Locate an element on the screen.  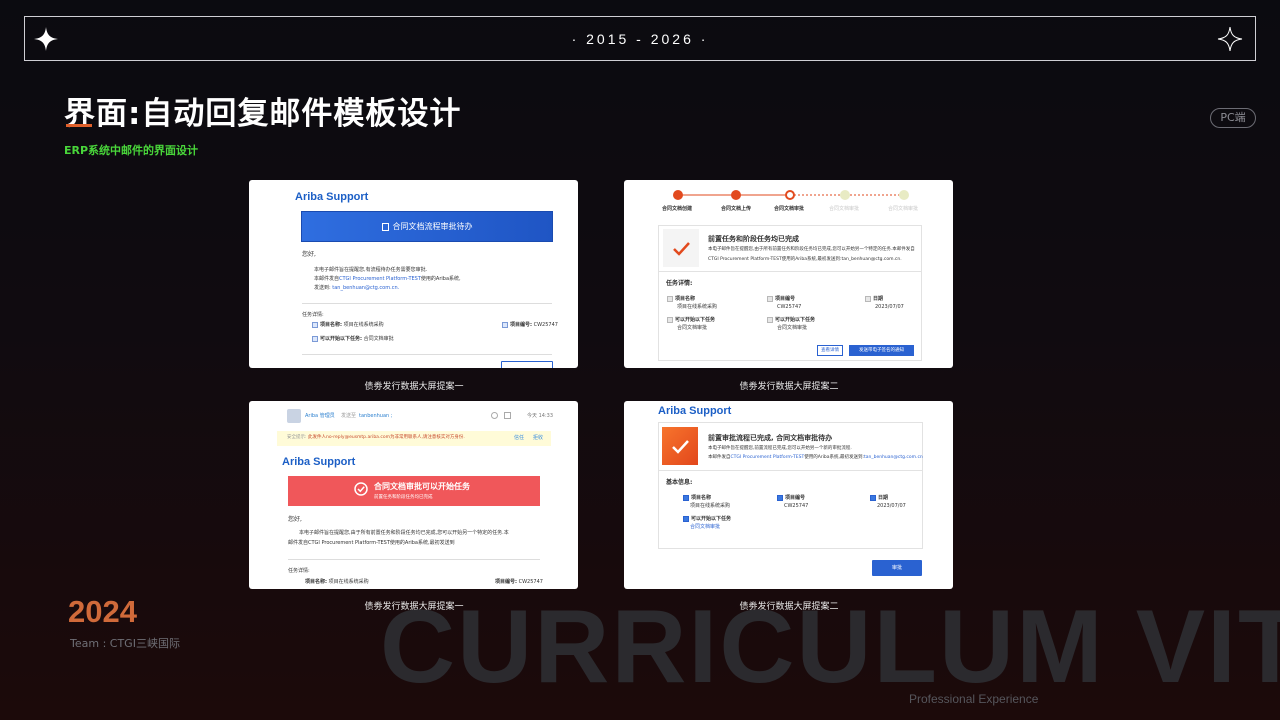
headline: 前置任务和阶段任务均已完成 is located at coordinates (753, 239).